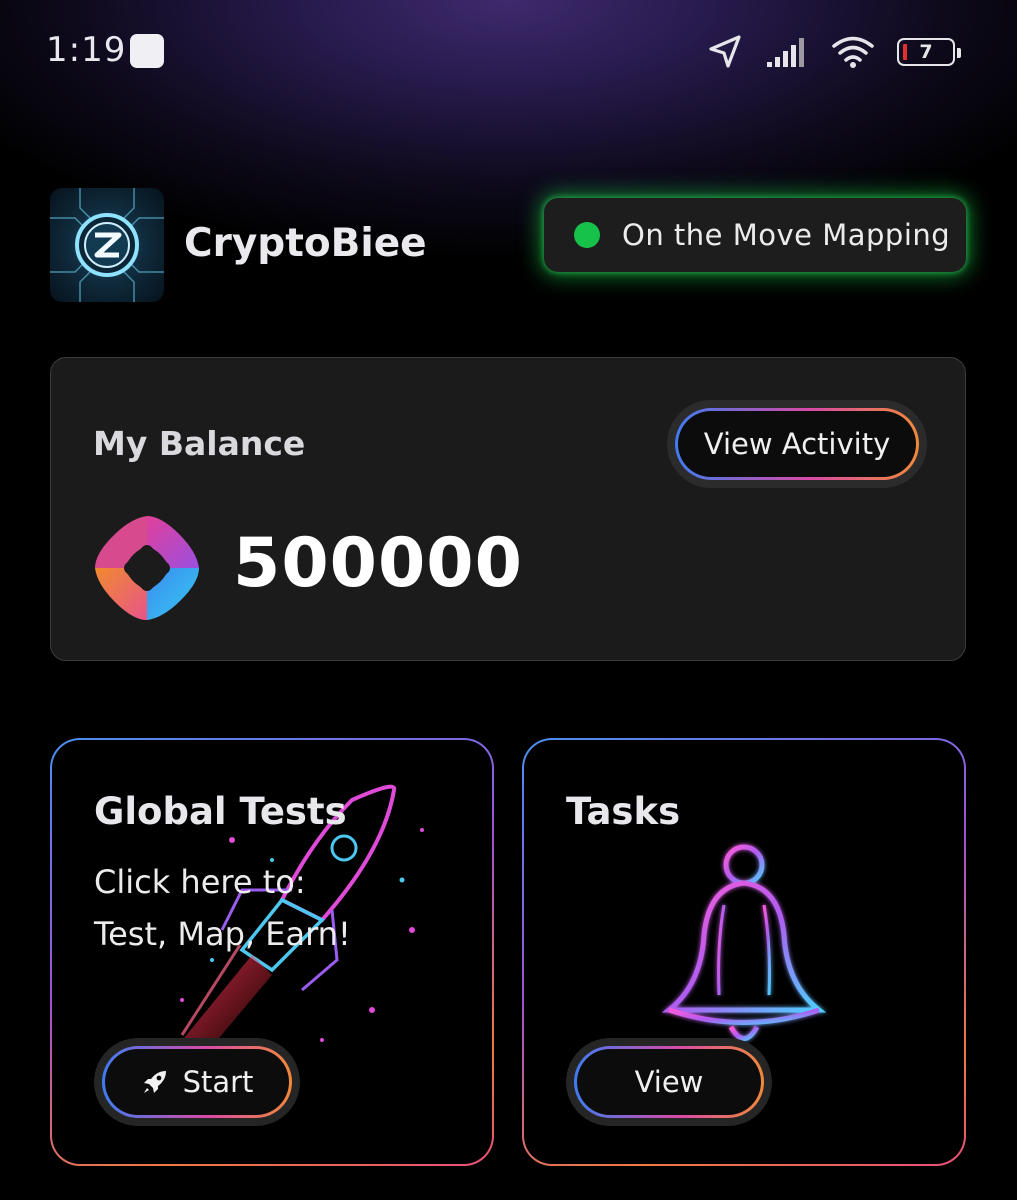  Describe the element at coordinates (853, 52) in the screenshot. I see `wifi-icon` at that location.